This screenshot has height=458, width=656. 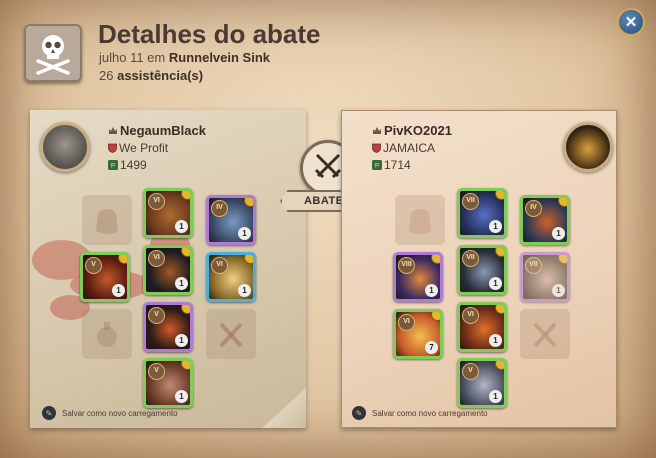 I want to click on crossed-swords-icon, so click(x=328, y=168).